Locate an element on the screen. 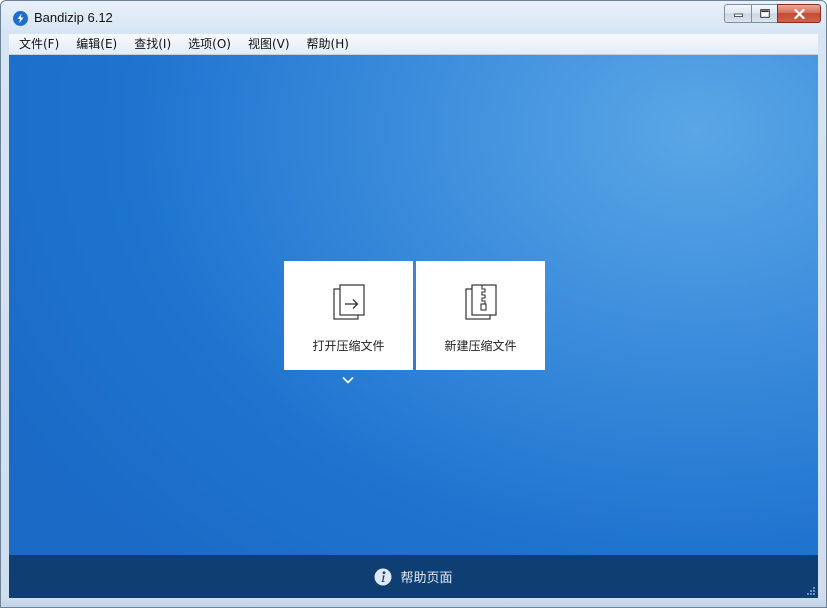 The height and width of the screenshot is (608, 827). maximize-button is located at coordinates (764, 13).